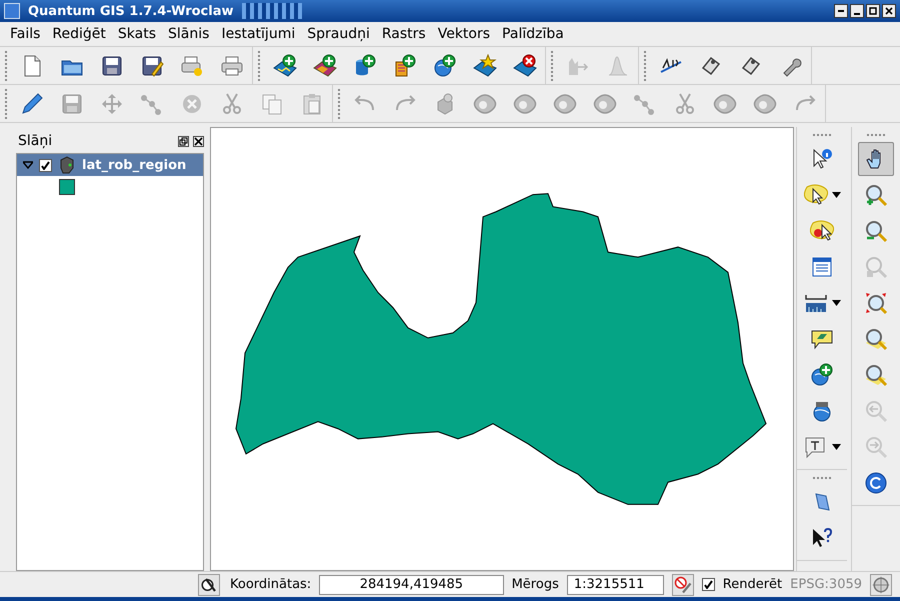  I want to click on printer-icon, so click(232, 66).